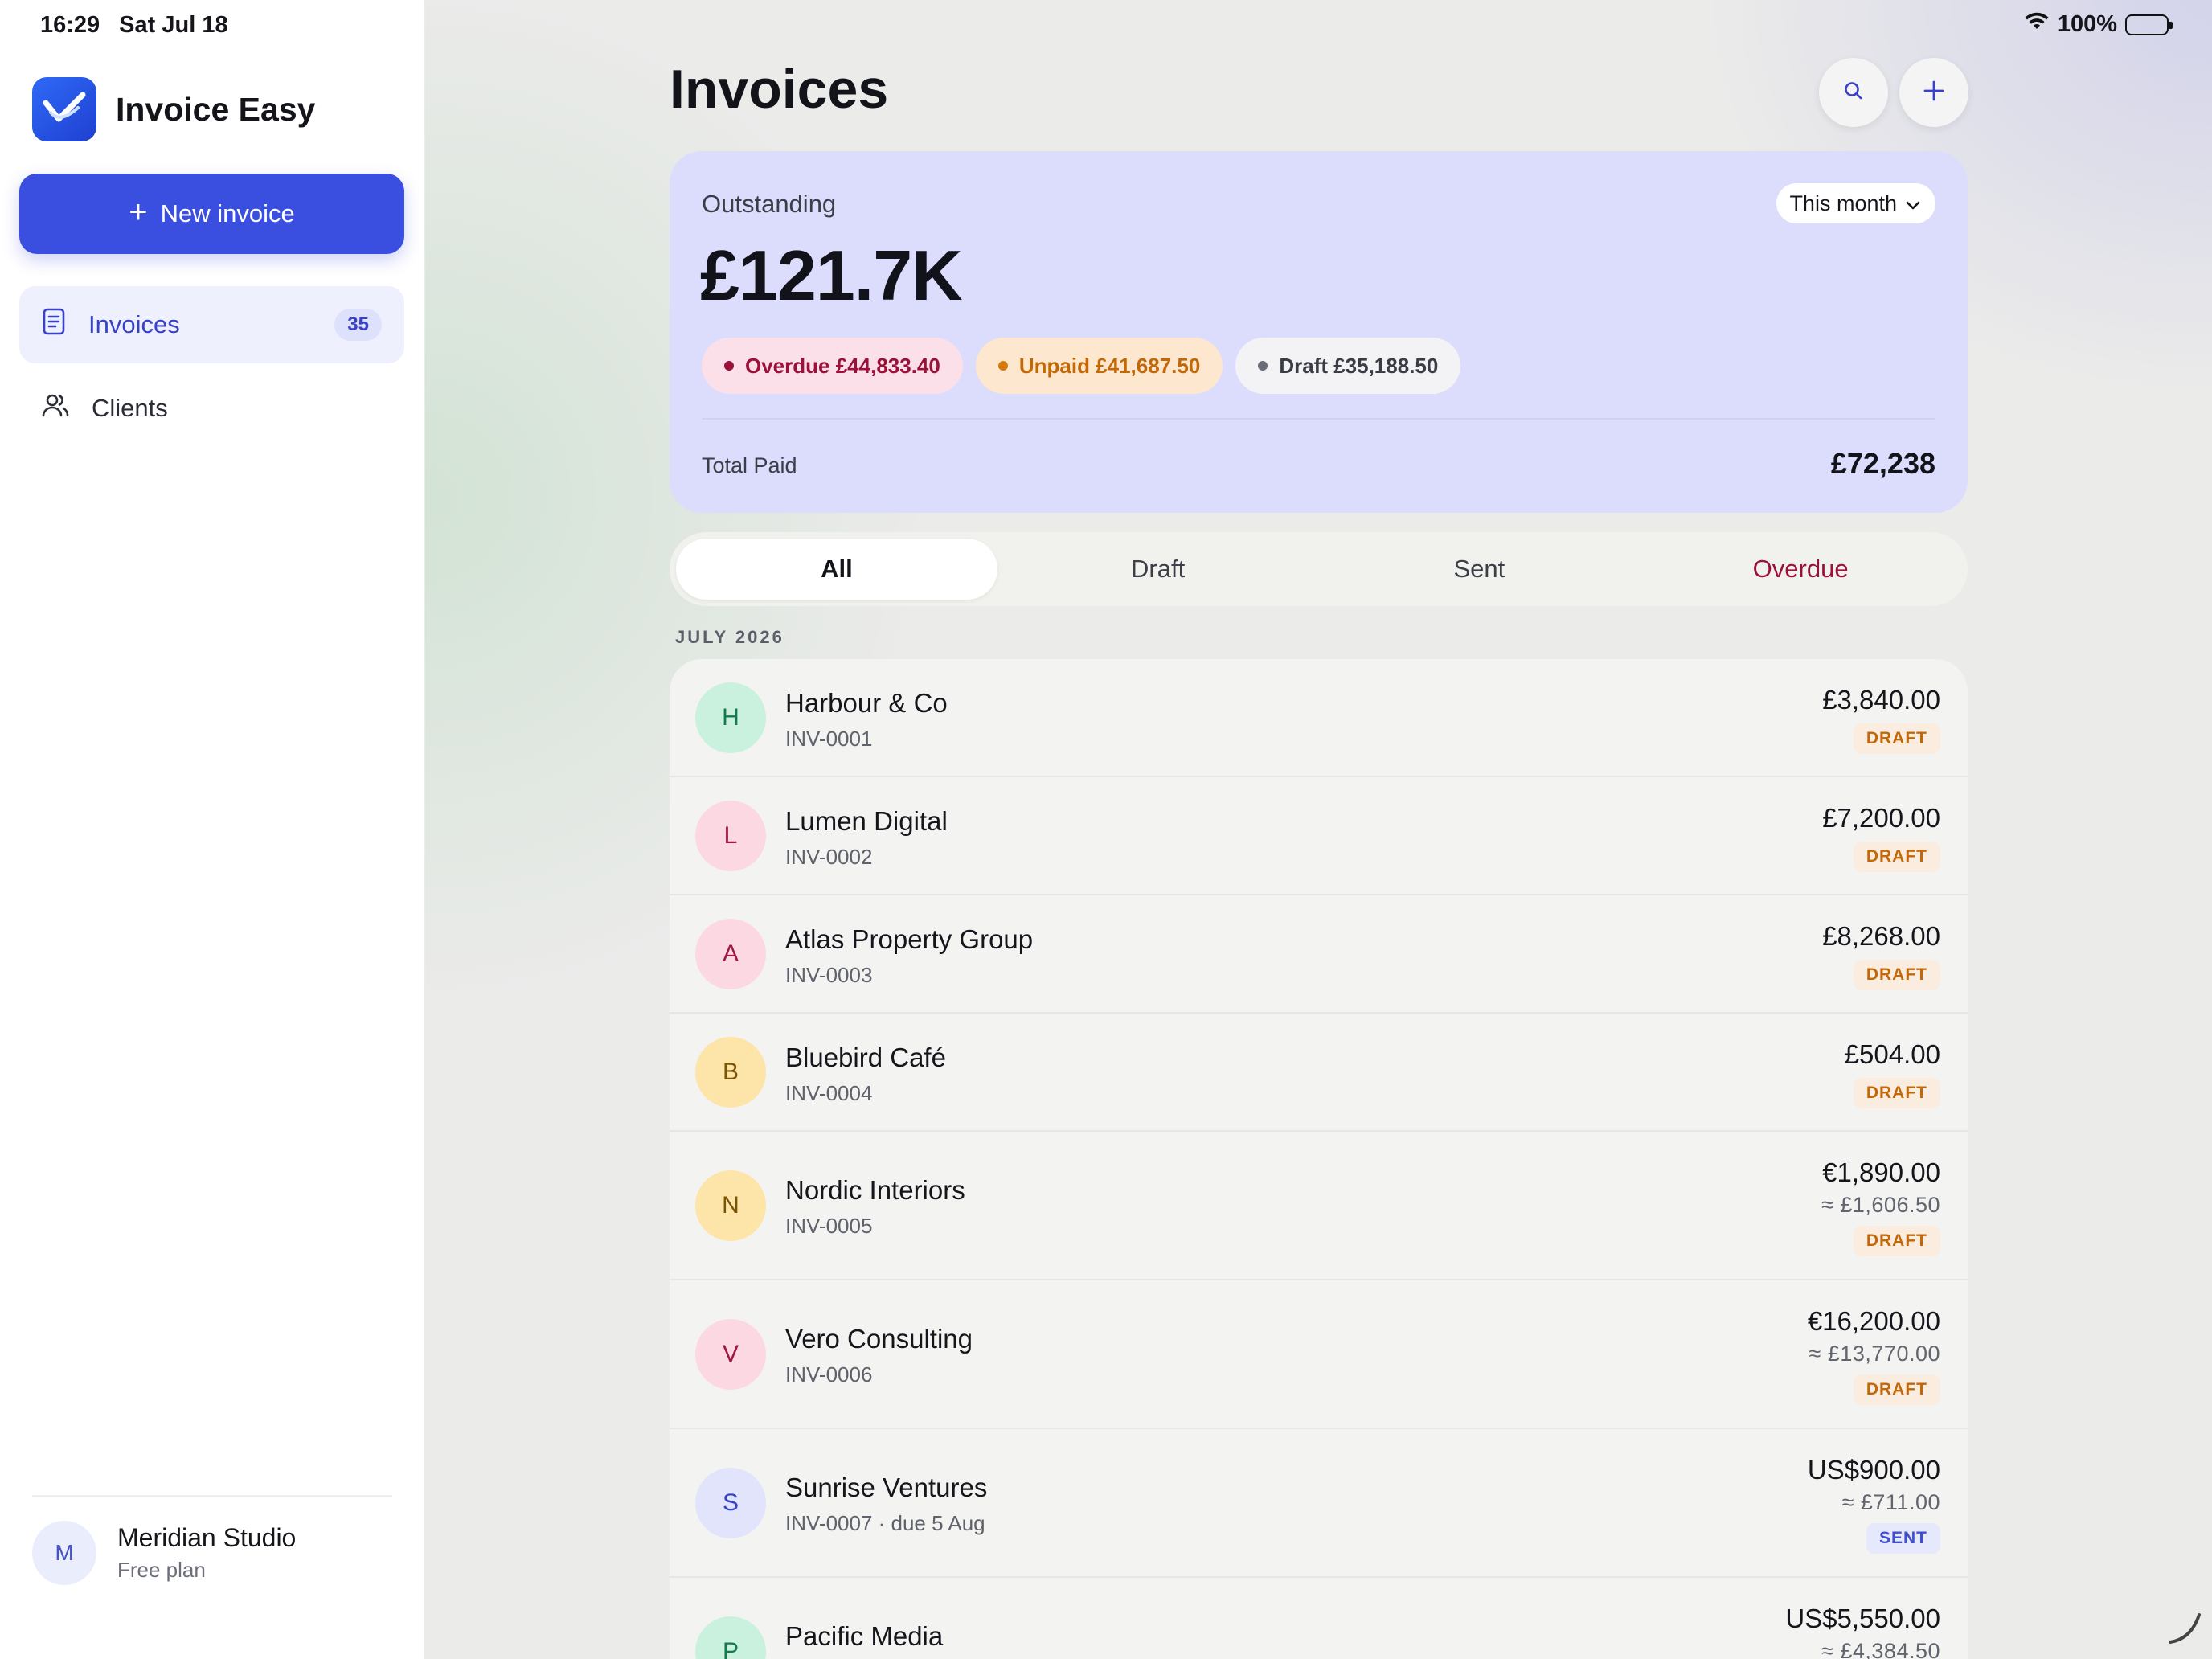 The width and height of the screenshot is (2212, 1659). What do you see at coordinates (70, 25) in the screenshot?
I see `status-time: 16:29` at bounding box center [70, 25].